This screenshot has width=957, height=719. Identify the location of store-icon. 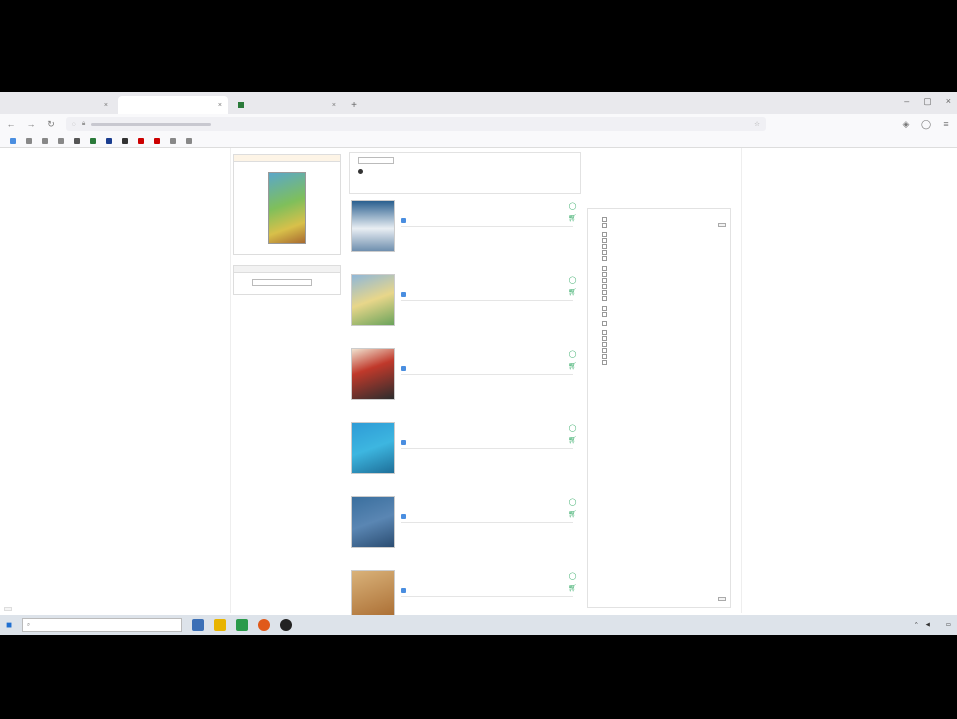
(242, 625).